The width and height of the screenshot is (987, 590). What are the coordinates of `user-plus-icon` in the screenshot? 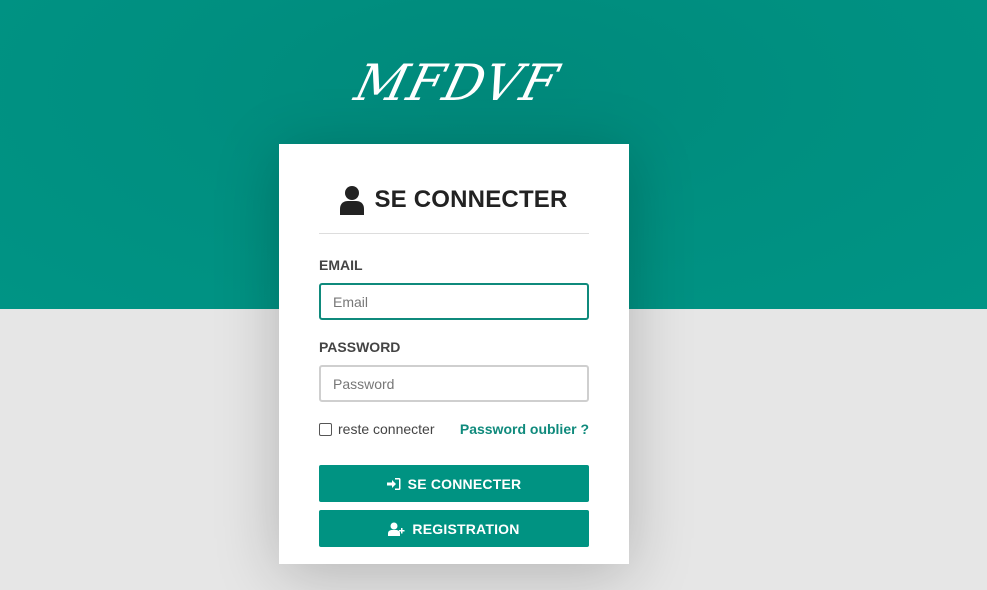 It's located at (396, 529).